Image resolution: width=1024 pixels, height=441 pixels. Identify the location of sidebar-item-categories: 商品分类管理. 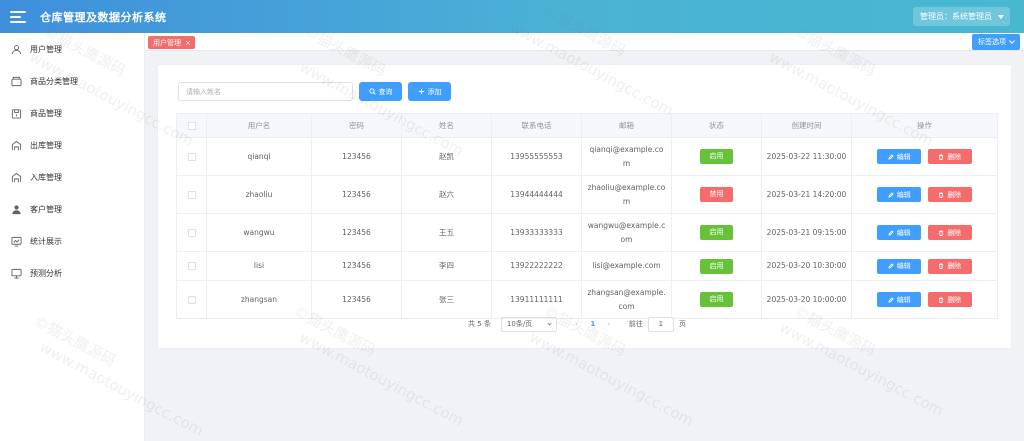
(72, 81).